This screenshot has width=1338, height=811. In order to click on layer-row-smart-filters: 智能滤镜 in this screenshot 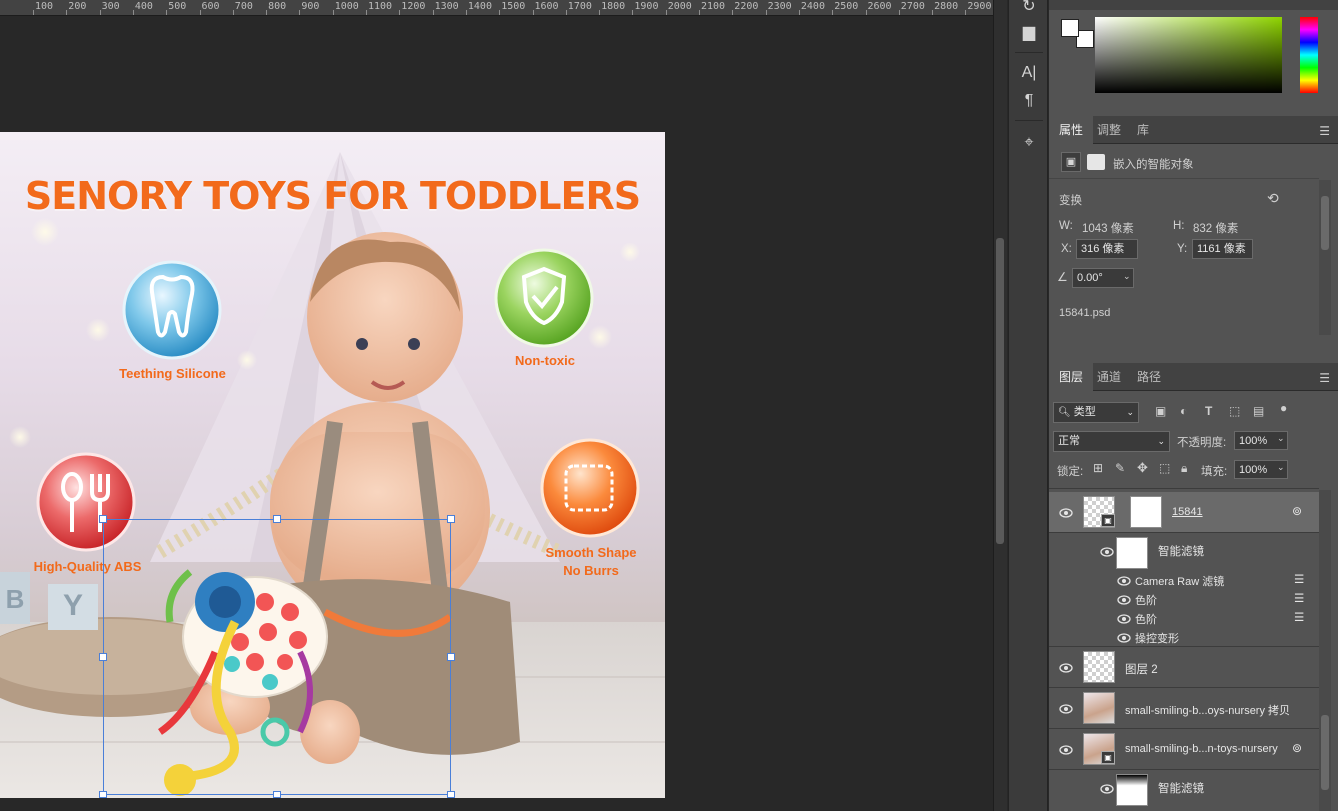, I will do `click(1184, 552)`.